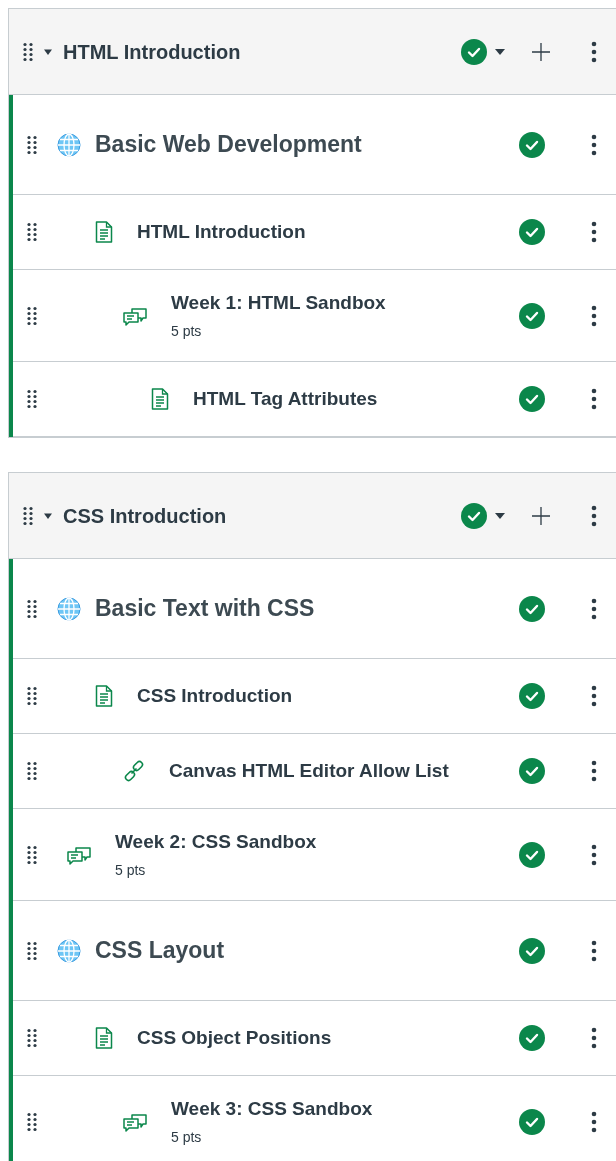 This screenshot has width=616, height=1161. I want to click on item-title-link: CSS Introduction, so click(215, 696).